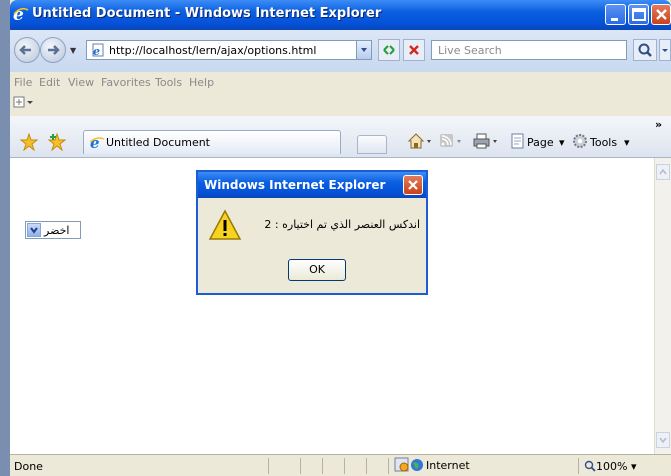  What do you see at coordinates (413, 185) in the screenshot?
I see `dialog-close-button` at bounding box center [413, 185].